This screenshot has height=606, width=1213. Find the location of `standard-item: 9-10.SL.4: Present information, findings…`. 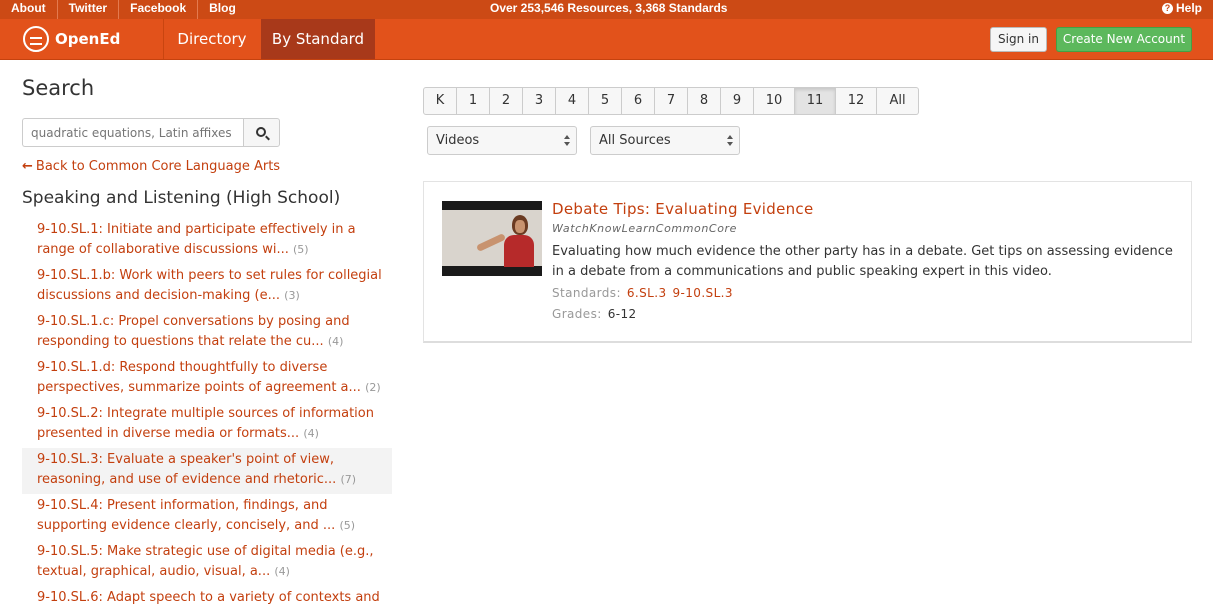

standard-item: 9-10.SL.4: Present information, findings… is located at coordinates (207, 517).